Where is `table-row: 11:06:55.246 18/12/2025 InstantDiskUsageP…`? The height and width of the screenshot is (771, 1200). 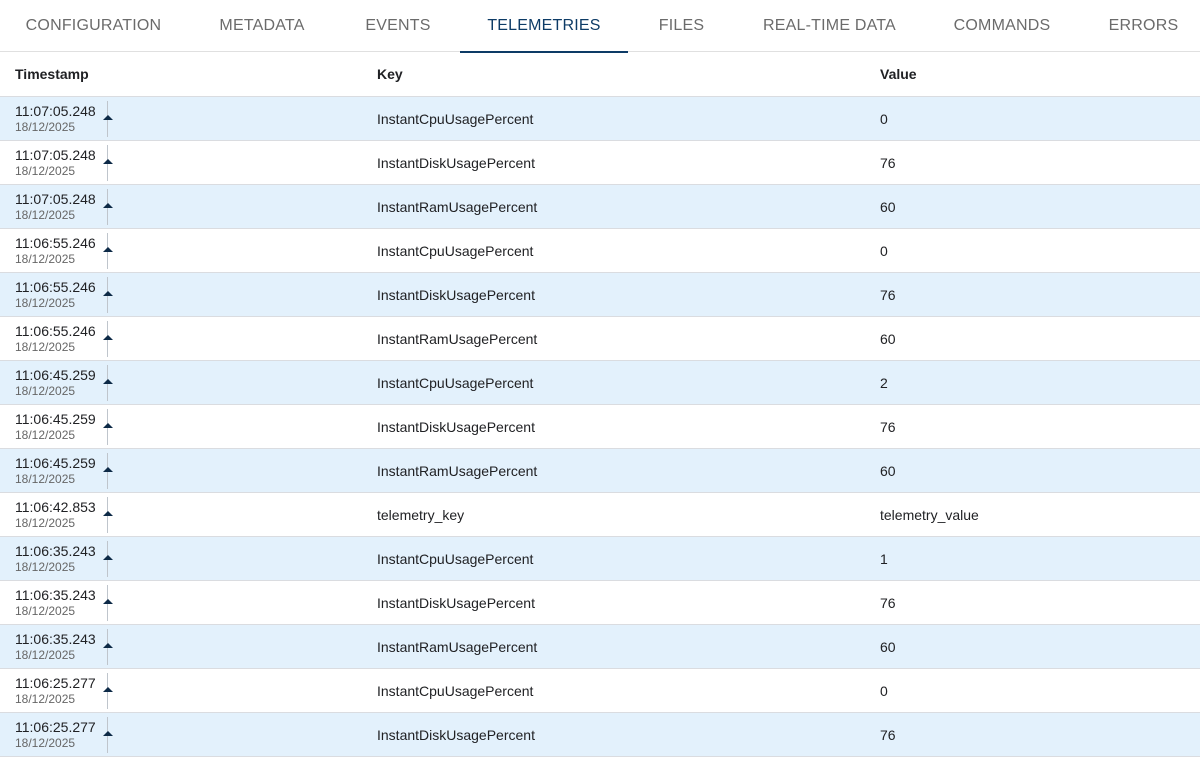
table-row: 11:06:55.246 18/12/2025 InstantDiskUsageP… is located at coordinates (600, 294).